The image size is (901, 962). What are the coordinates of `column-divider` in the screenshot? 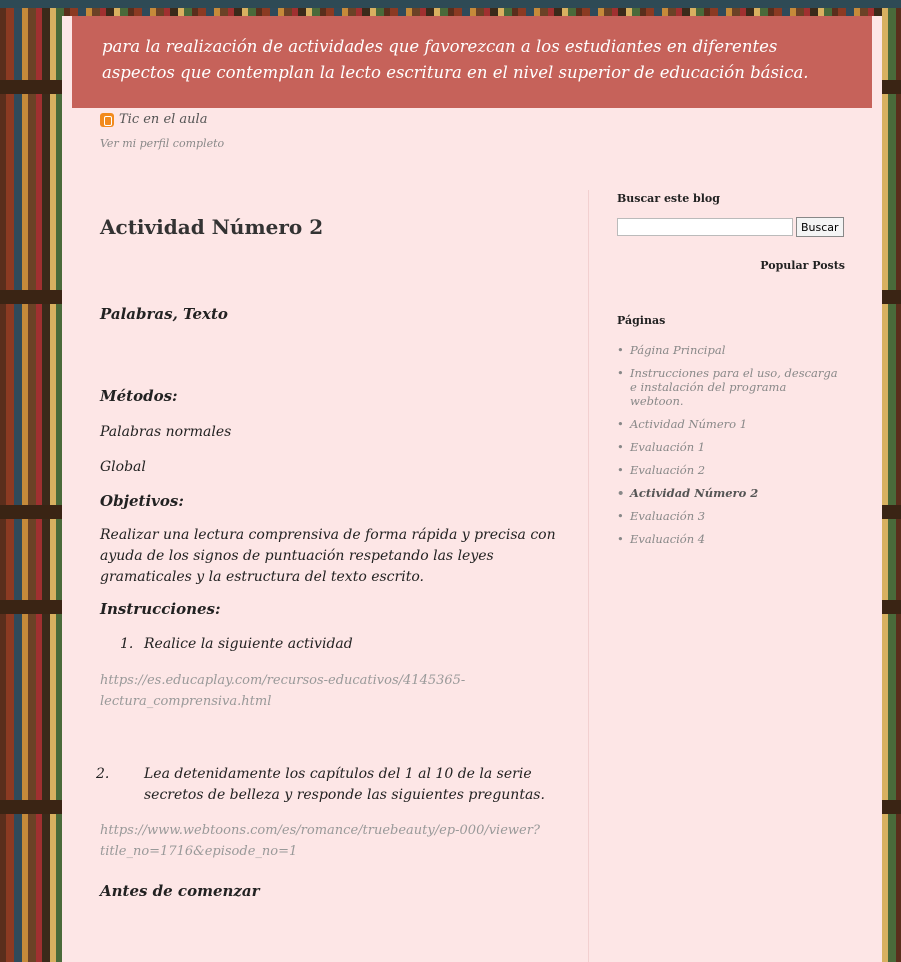 It's located at (588, 576).